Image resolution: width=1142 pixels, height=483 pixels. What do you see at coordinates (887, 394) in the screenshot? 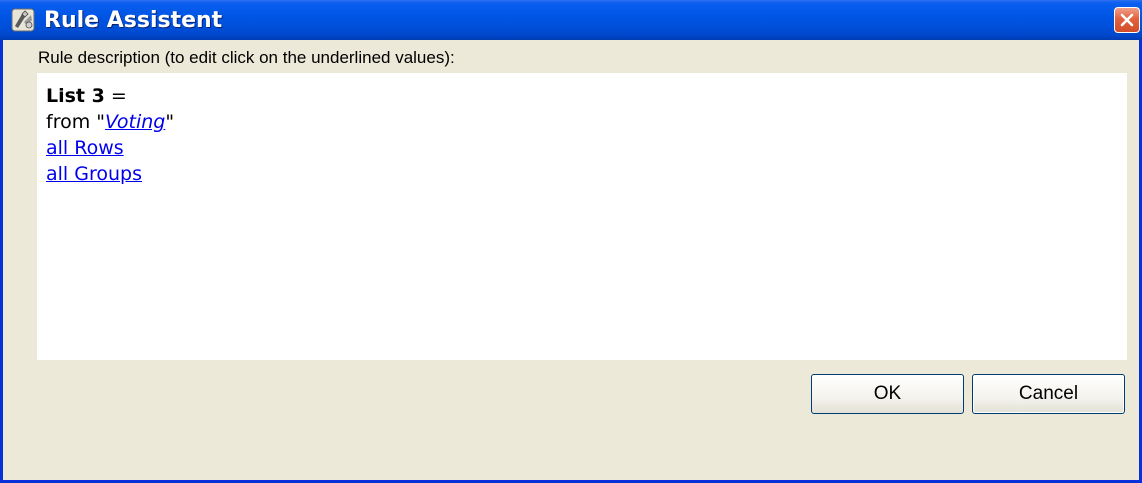
I see `ok-button: OK` at bounding box center [887, 394].